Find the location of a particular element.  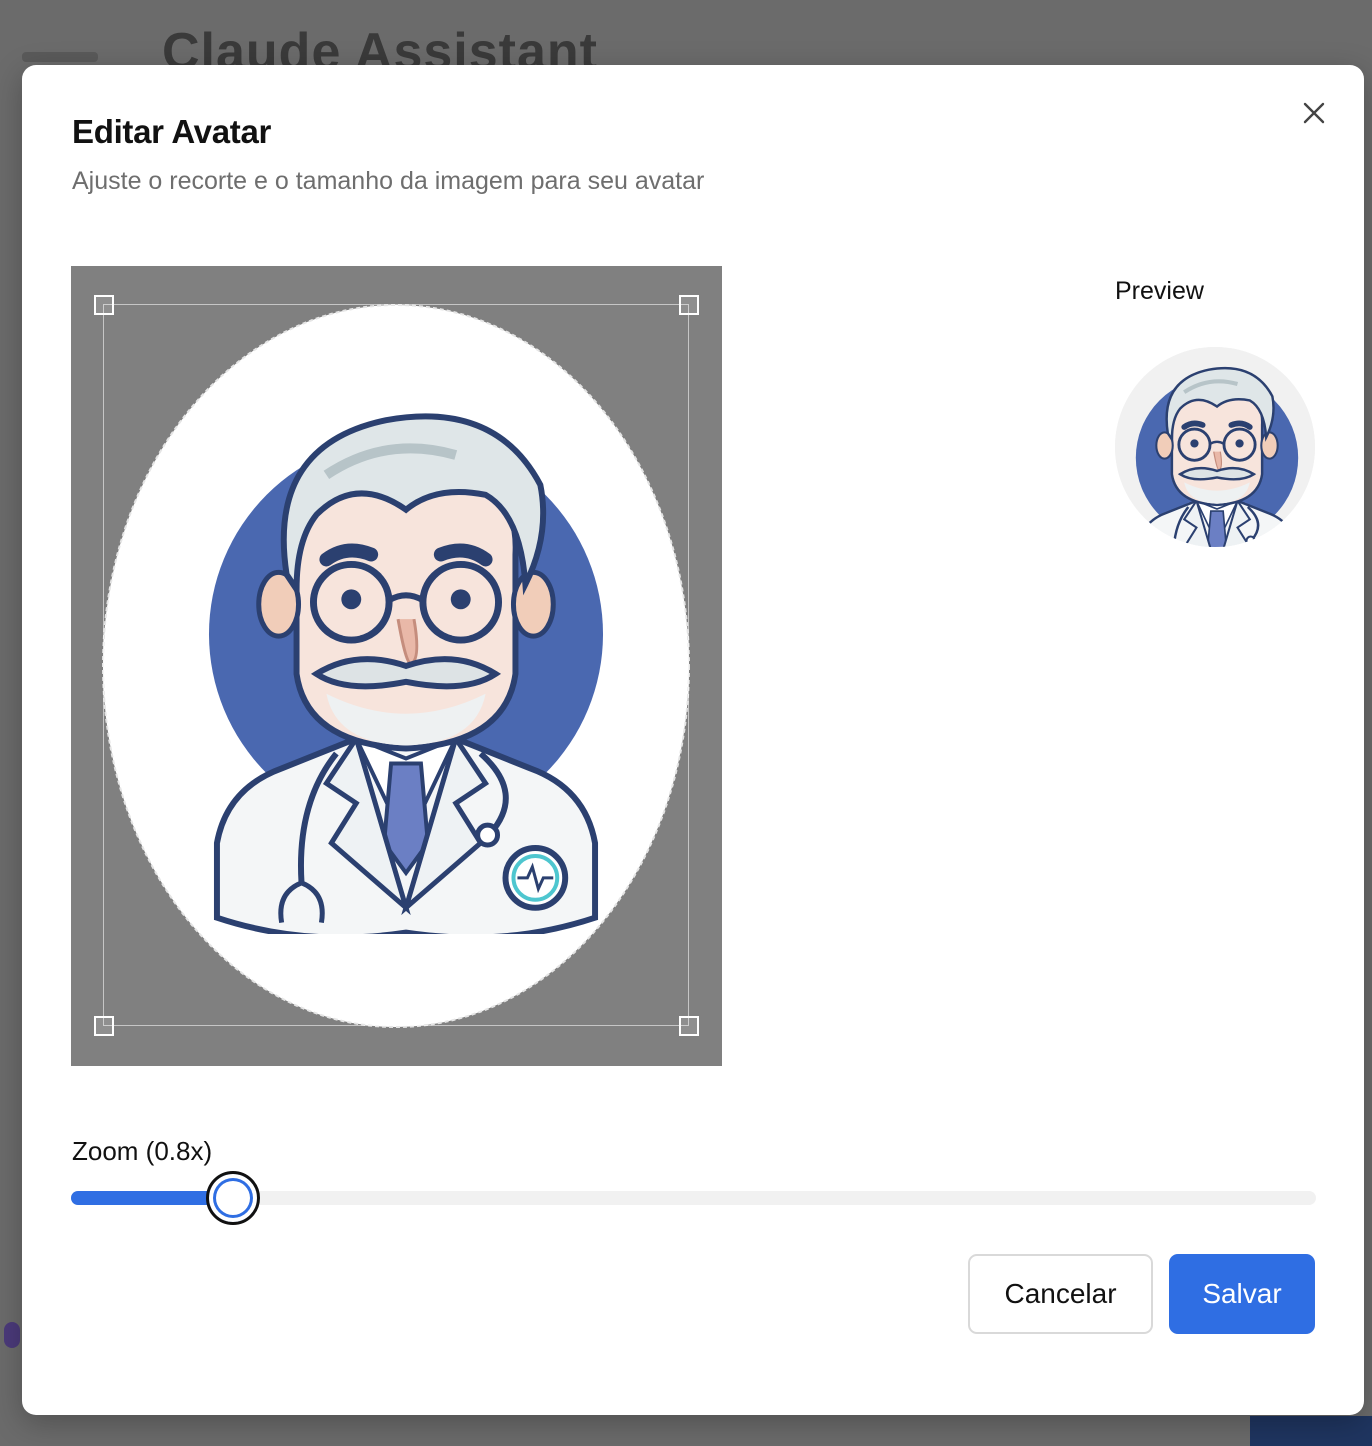

close-icon is located at coordinates (1314, 113).